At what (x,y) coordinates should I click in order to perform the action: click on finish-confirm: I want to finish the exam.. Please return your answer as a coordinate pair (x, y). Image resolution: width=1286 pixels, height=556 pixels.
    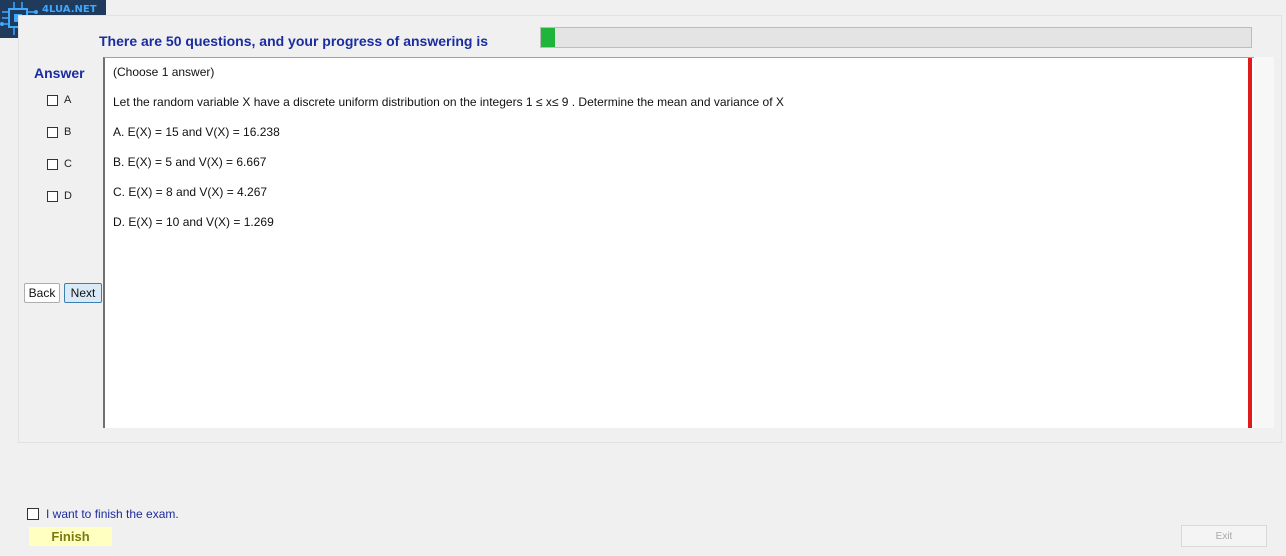
    Looking at the image, I should click on (103, 514).